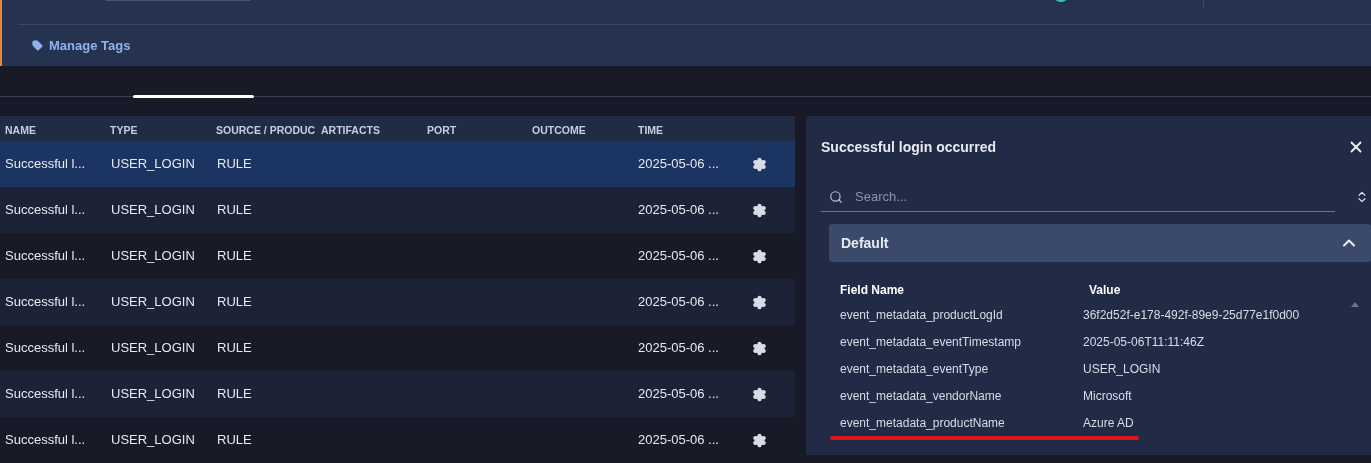  What do you see at coordinates (1105, 290) in the screenshot?
I see `column-header: Value` at bounding box center [1105, 290].